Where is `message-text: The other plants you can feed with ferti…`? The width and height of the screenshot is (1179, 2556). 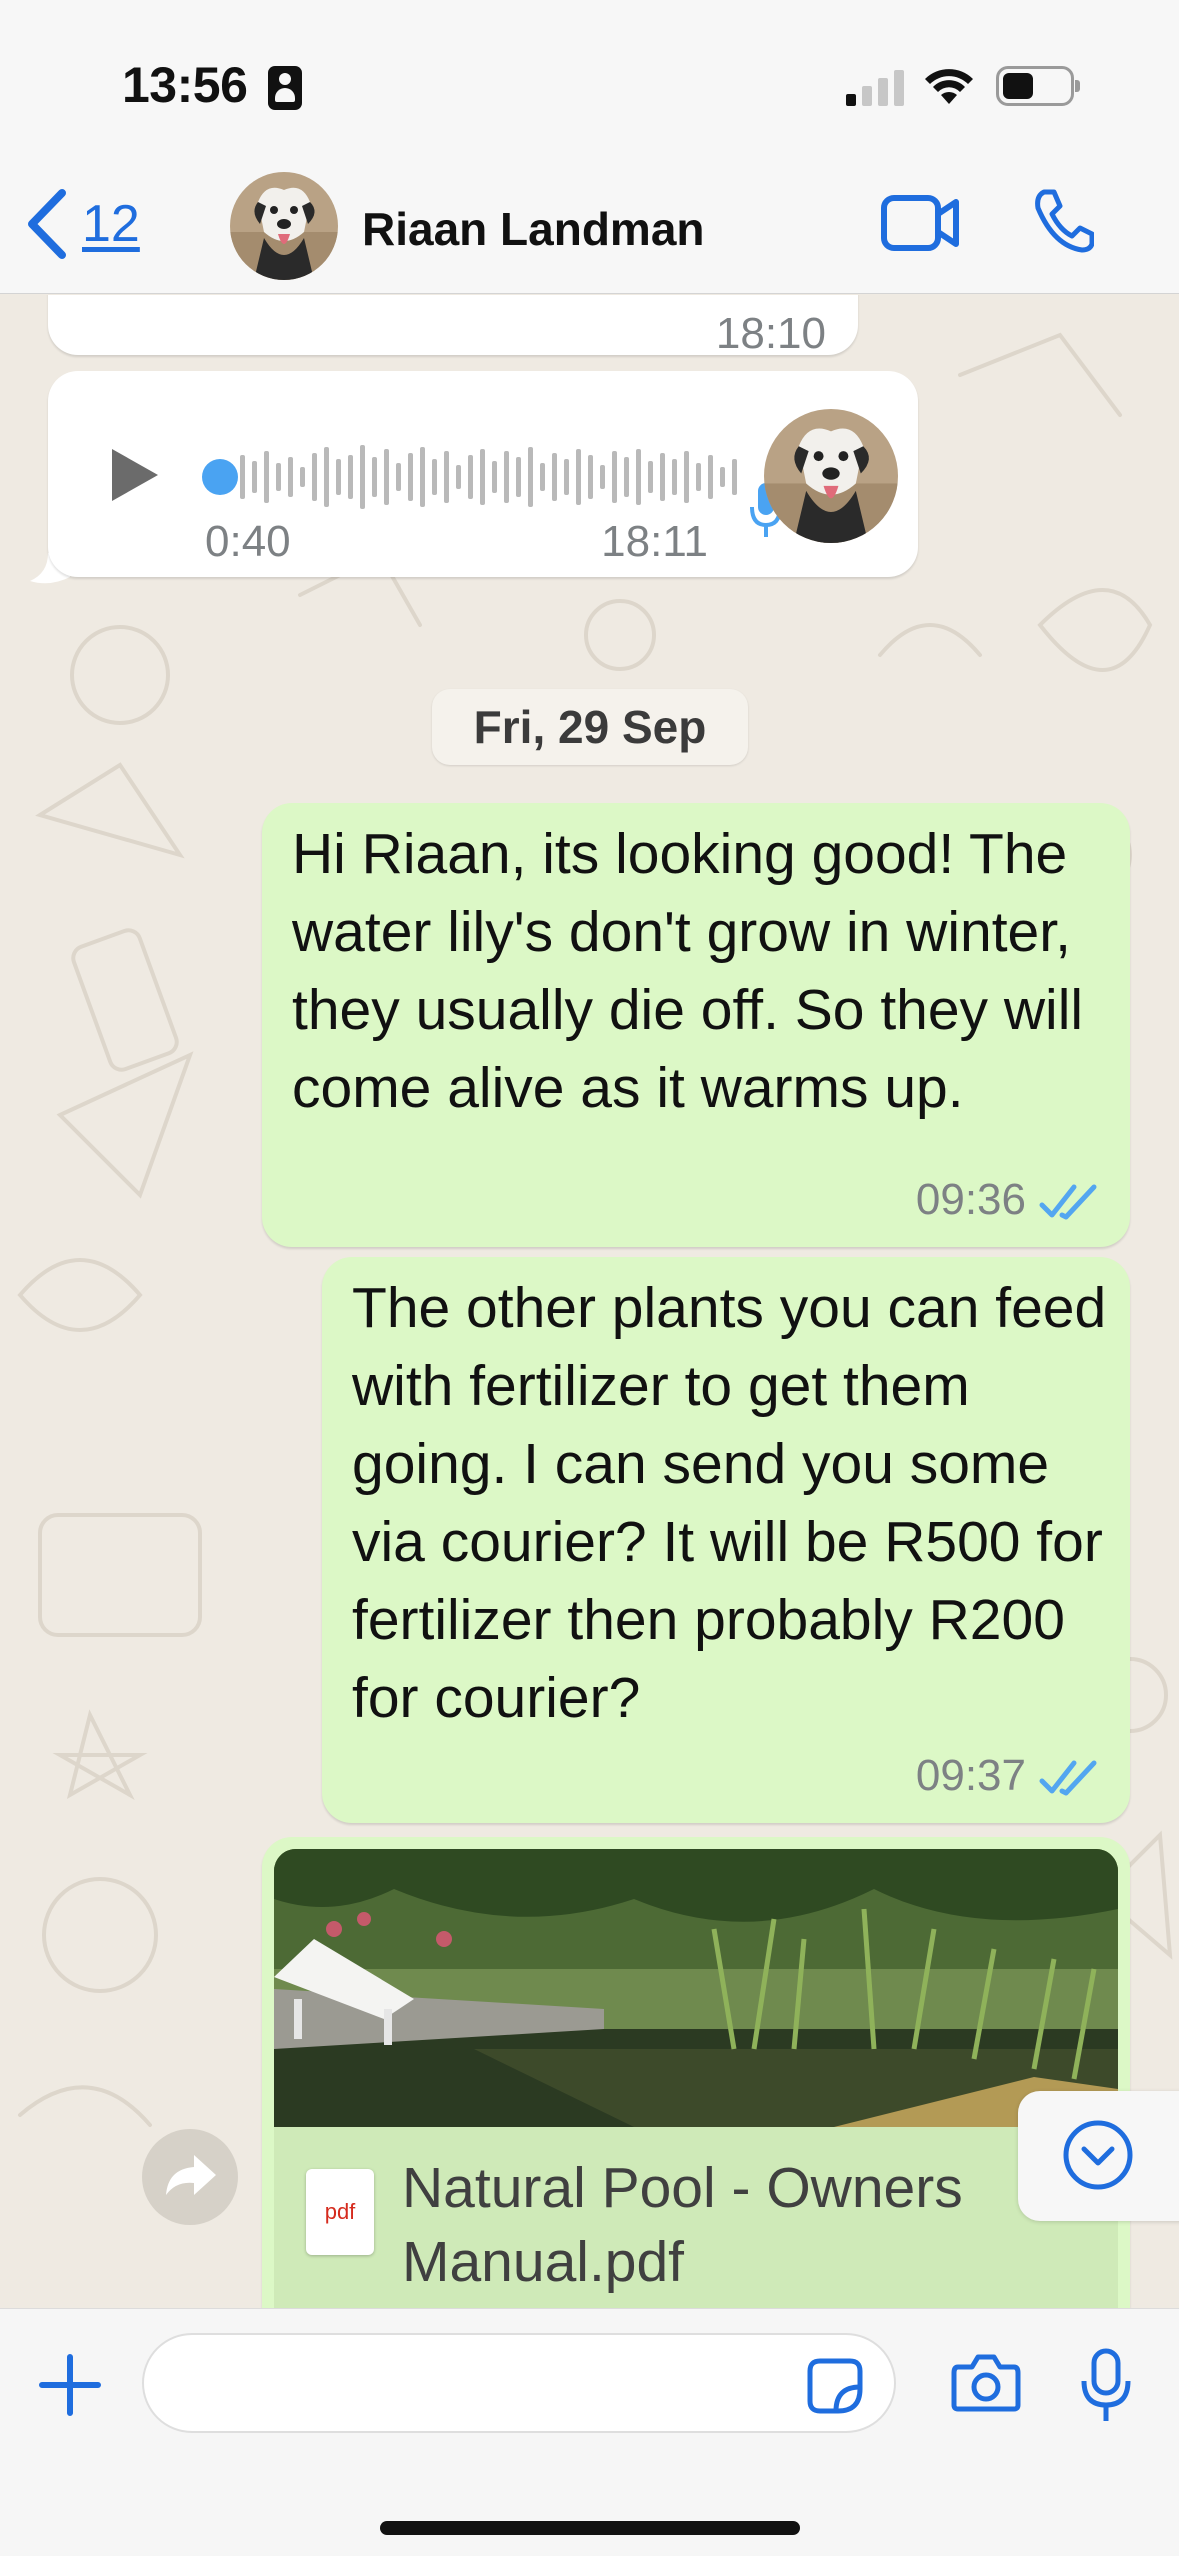 message-text: The other plants you can feed with ferti… is located at coordinates (729, 1503).